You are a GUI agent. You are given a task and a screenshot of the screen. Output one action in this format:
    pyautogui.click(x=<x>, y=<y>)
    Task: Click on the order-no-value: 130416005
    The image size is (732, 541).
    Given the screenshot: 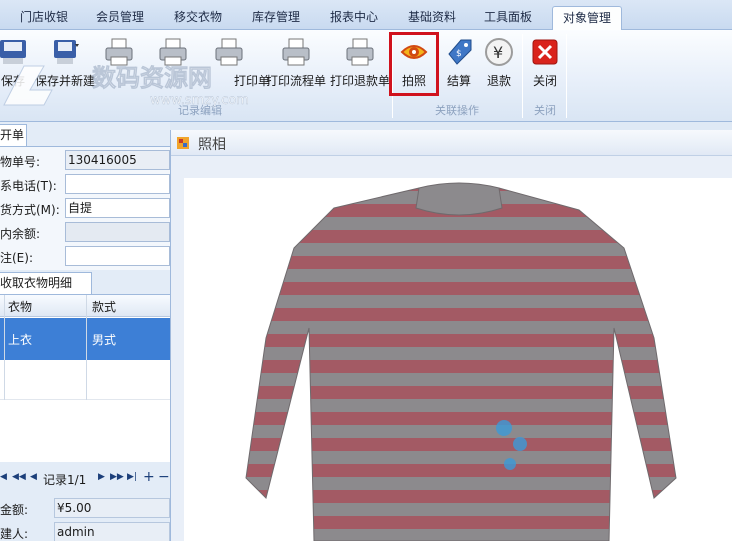 What is the action you would take?
    pyautogui.click(x=117, y=160)
    